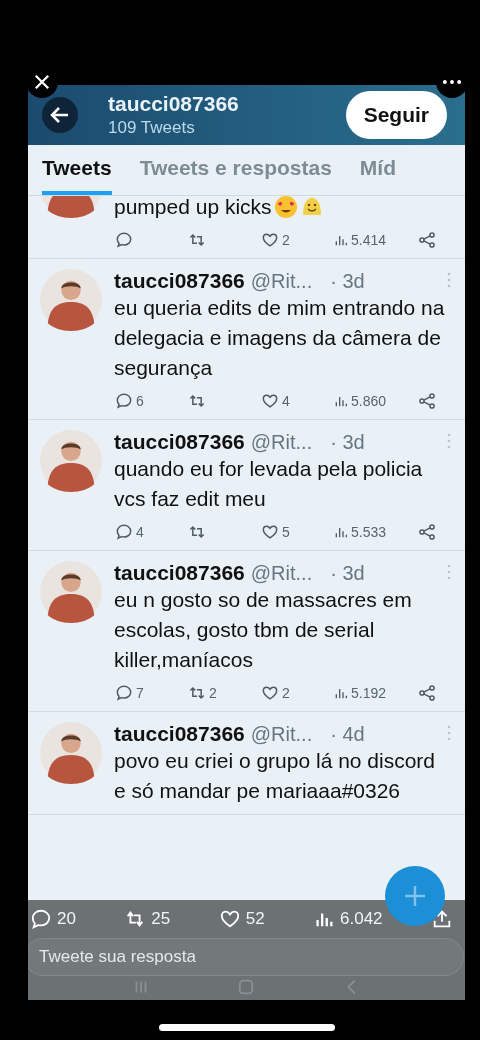  What do you see at coordinates (174, 104) in the screenshot?
I see `profile-name: taucci087366` at bounding box center [174, 104].